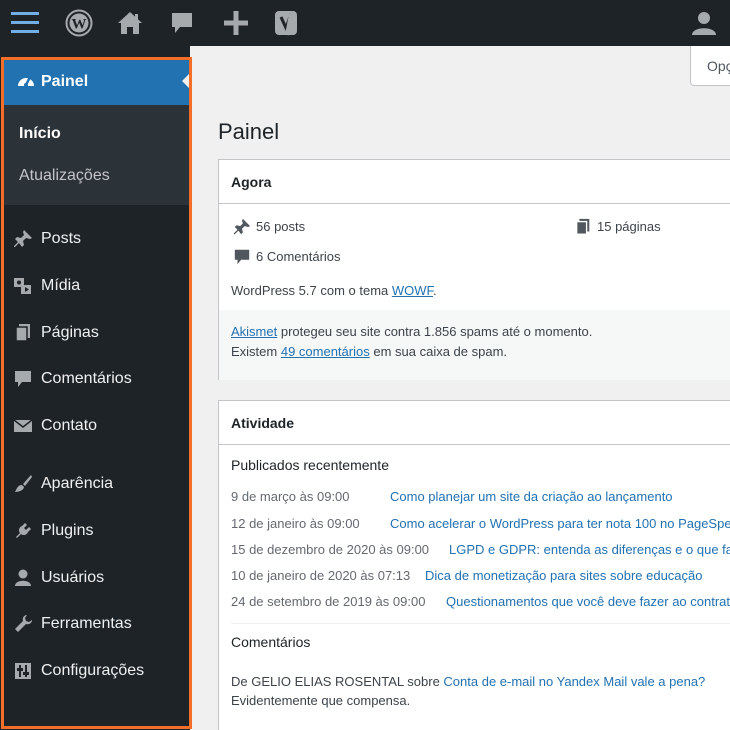 The height and width of the screenshot is (730, 730). I want to click on sidebar-item-label: Aparência, so click(77, 483).